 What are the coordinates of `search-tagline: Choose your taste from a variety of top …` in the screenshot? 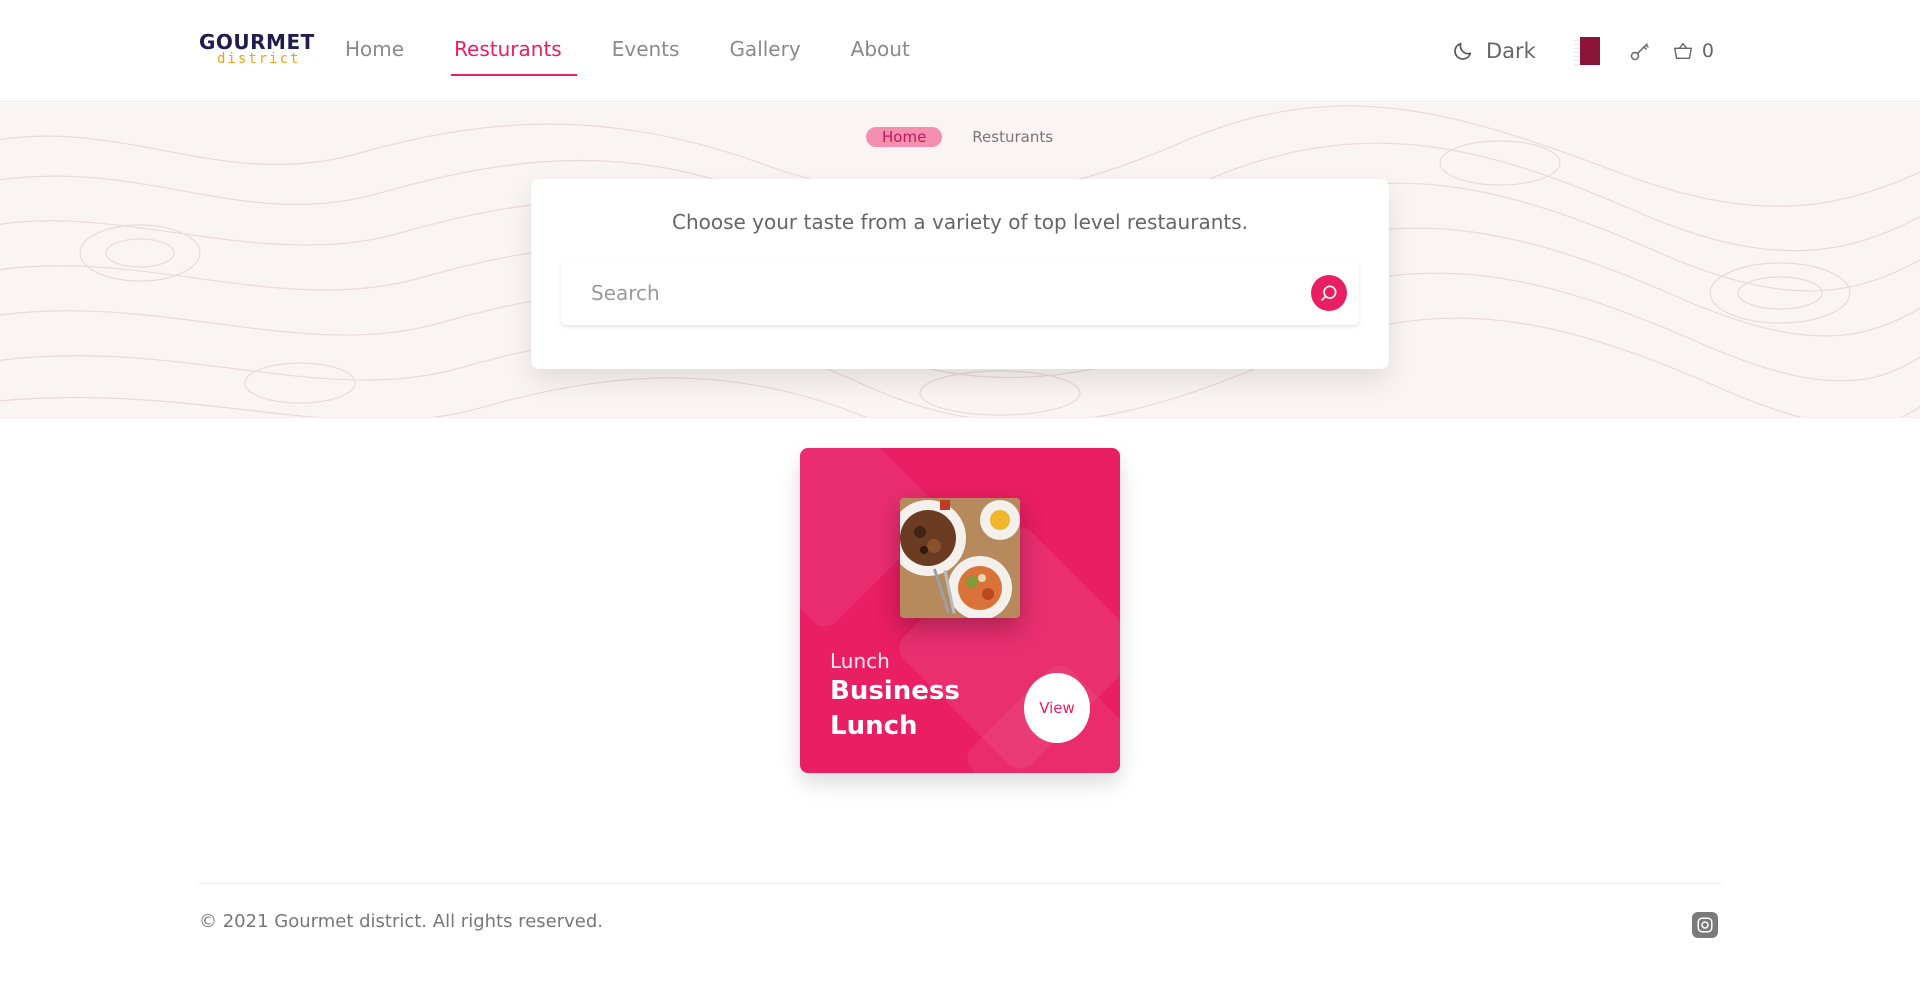 It's located at (959, 222).